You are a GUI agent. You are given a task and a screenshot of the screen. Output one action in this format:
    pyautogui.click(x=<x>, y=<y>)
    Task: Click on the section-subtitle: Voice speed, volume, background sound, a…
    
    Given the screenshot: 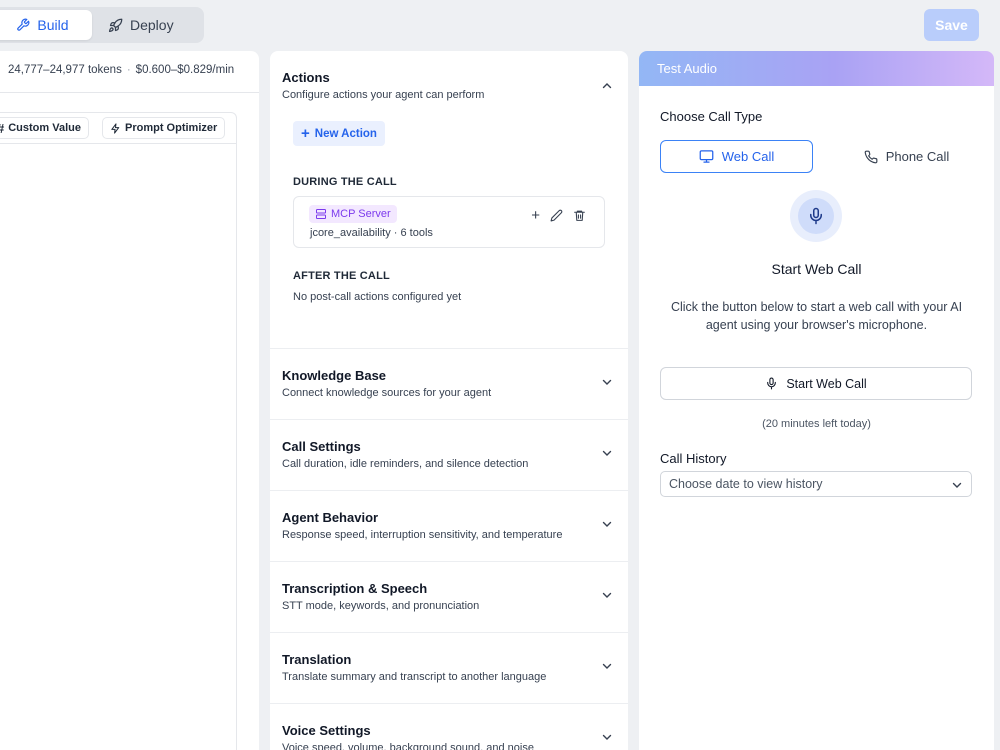 What is the action you would take?
    pyautogui.click(x=408, y=746)
    